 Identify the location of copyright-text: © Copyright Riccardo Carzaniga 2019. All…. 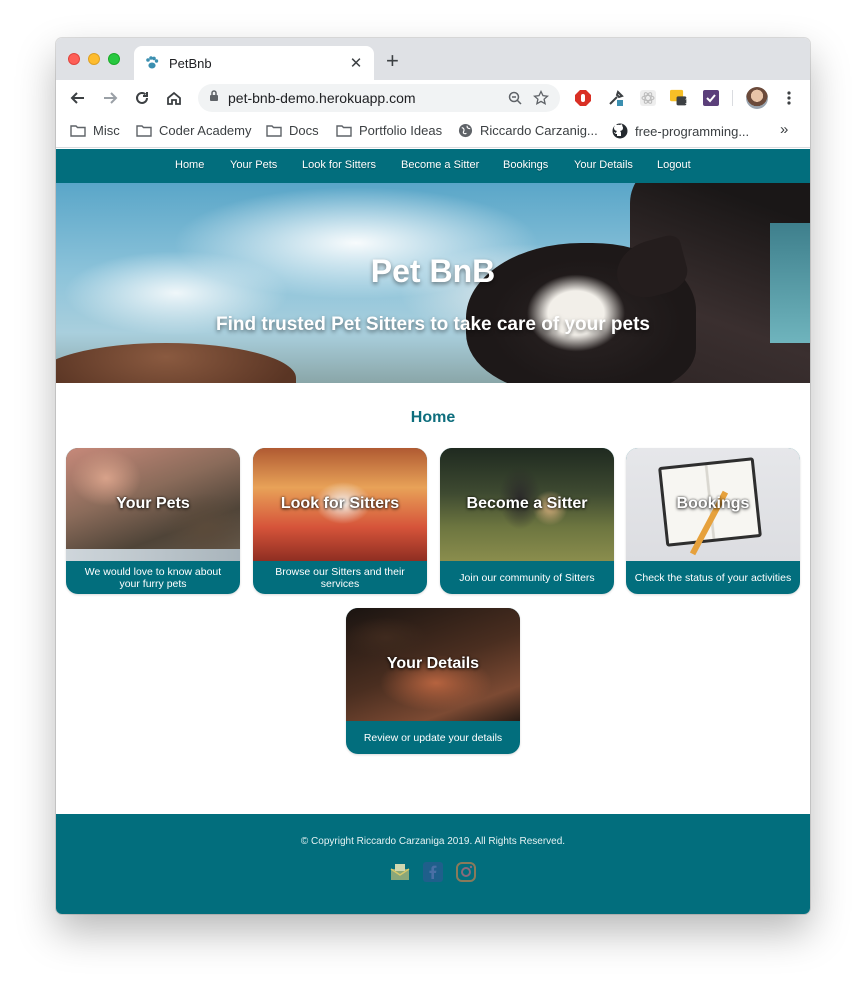
(433, 841).